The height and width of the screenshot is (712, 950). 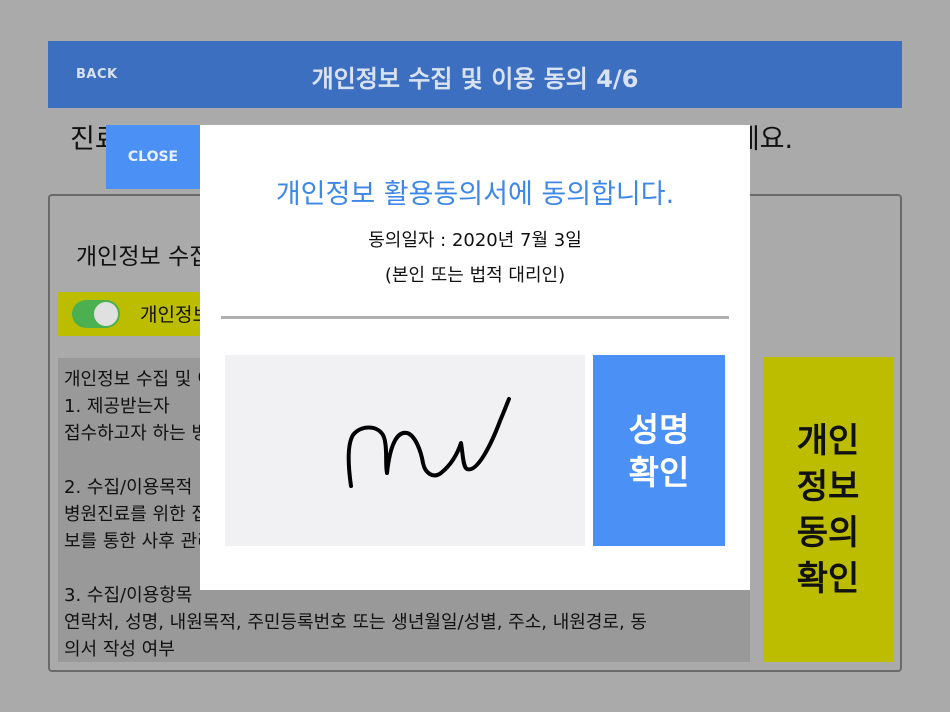 I want to click on agree-role: (본인 또는 법적 대리인), so click(x=475, y=275).